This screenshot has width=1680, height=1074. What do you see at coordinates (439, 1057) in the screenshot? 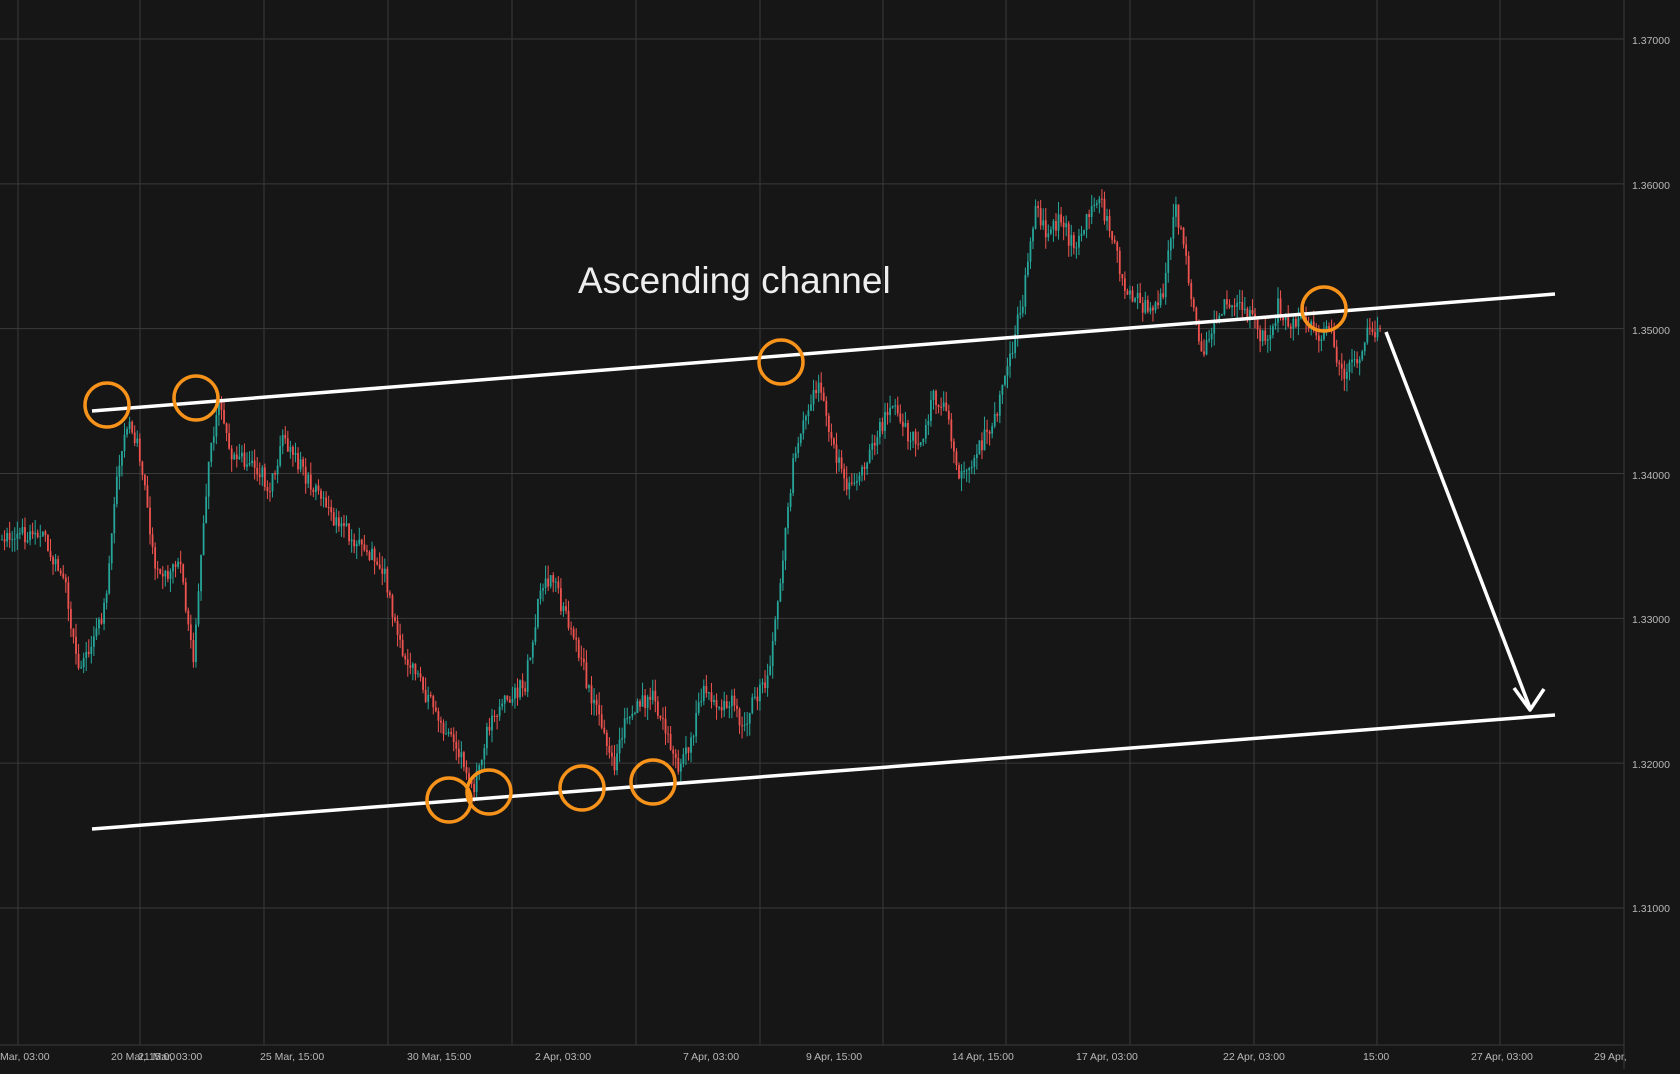
I see `time-tick-label: 30 Mar, 15:00` at bounding box center [439, 1057].